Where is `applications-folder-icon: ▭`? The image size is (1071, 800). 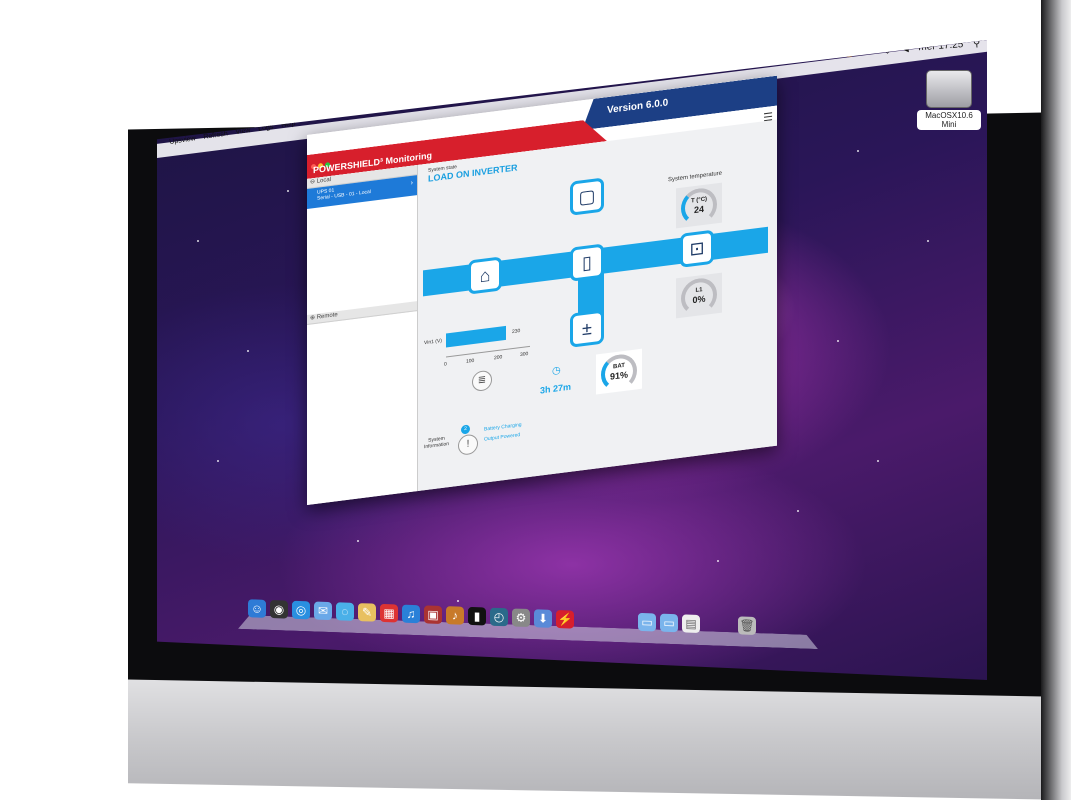
applications-folder-icon: ▭ is located at coordinates (647, 622).